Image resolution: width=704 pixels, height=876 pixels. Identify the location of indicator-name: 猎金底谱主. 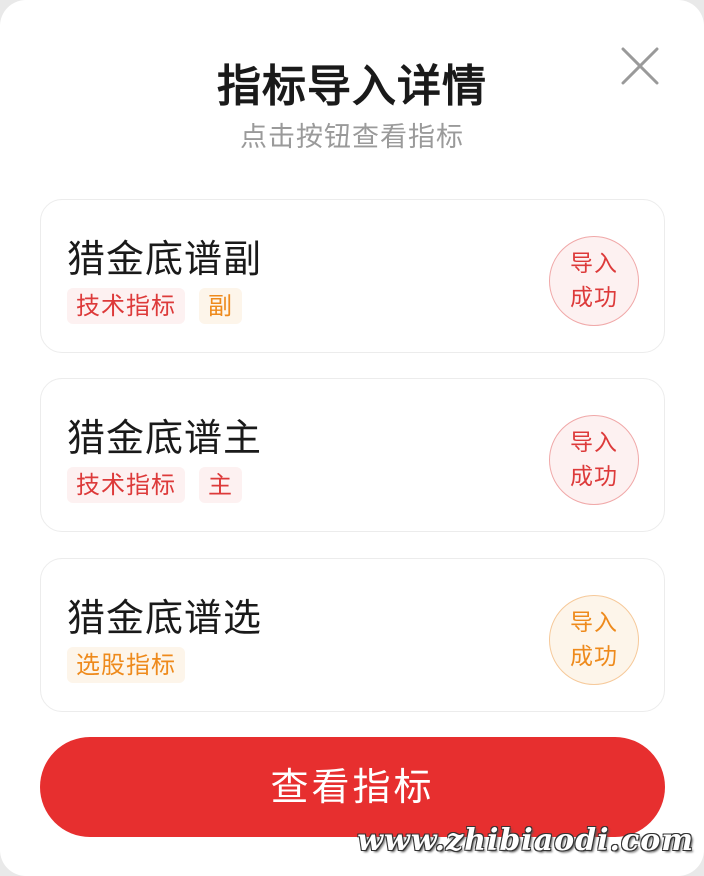
(165, 438).